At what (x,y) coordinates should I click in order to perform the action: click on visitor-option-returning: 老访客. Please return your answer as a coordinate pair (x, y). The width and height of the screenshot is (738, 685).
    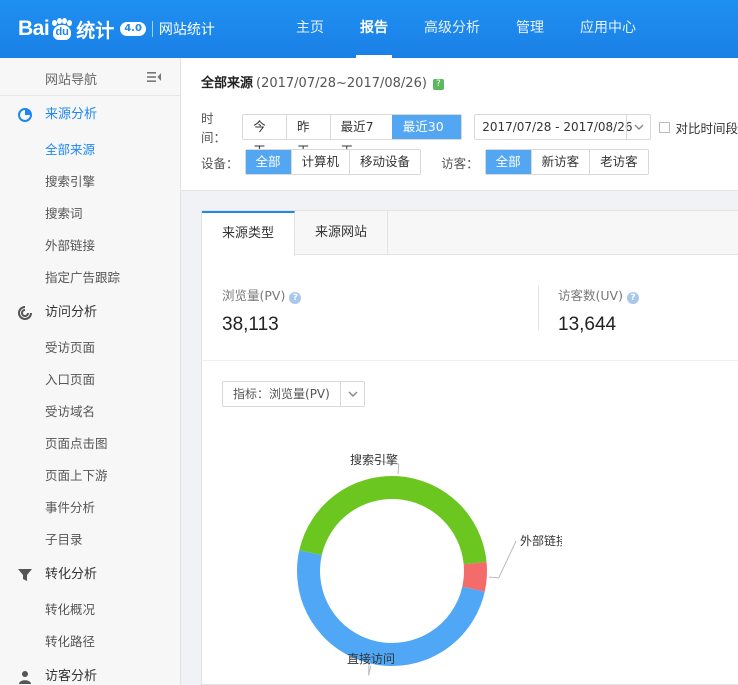
    Looking at the image, I should click on (618, 162).